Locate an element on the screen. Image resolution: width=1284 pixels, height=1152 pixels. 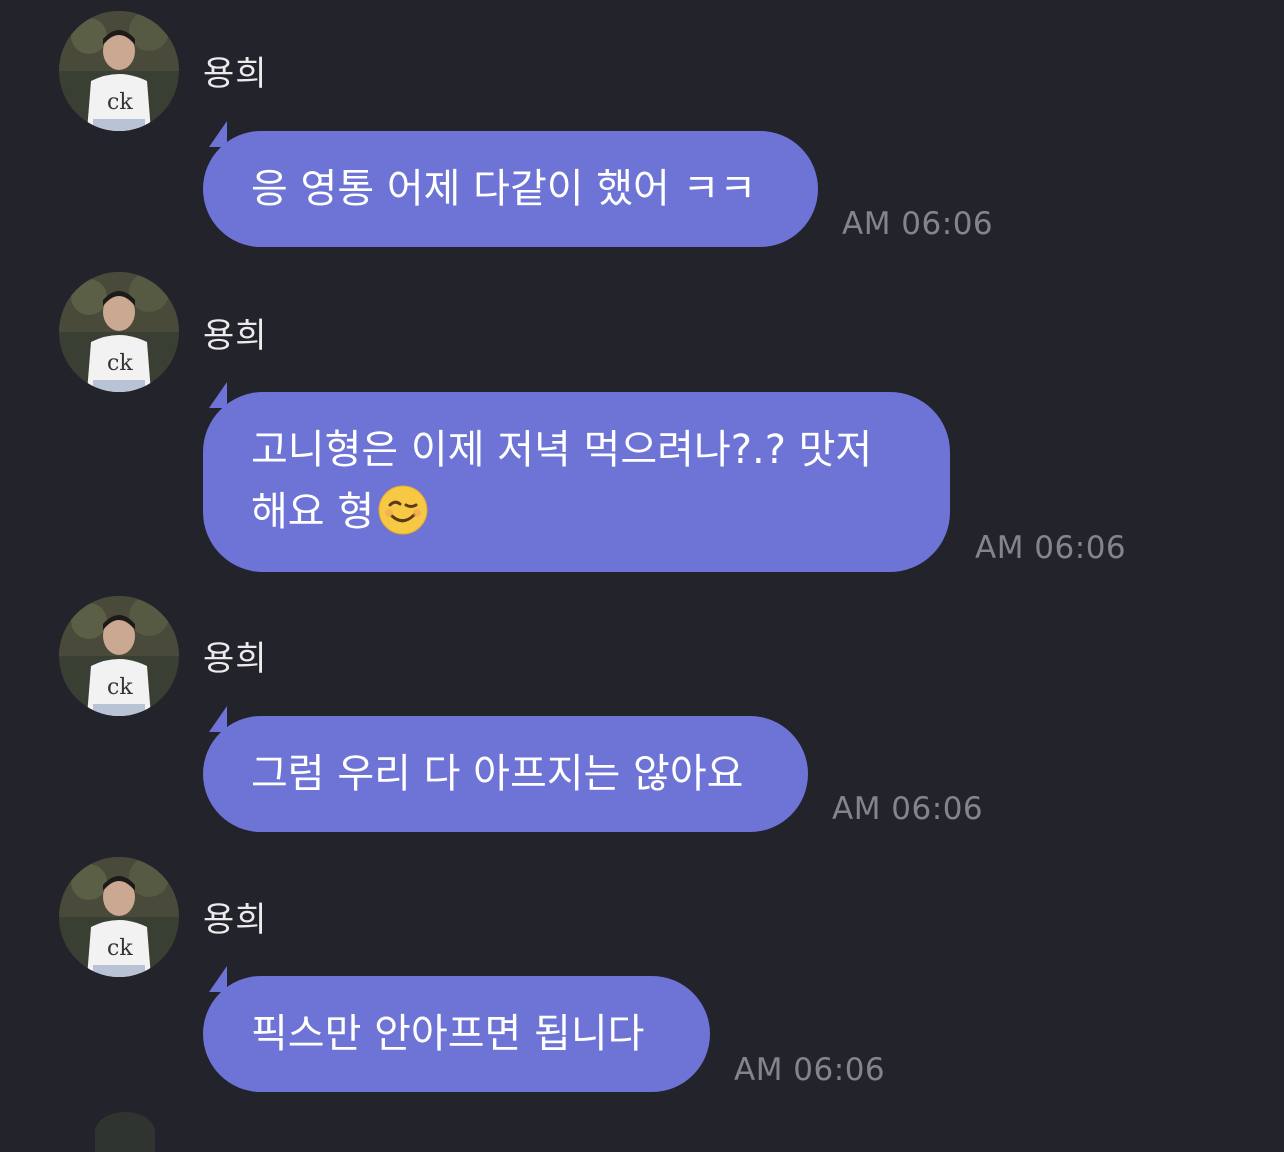
message-text: 그럼 우리 다 아프지는 않아요 is located at coordinates (497, 774).